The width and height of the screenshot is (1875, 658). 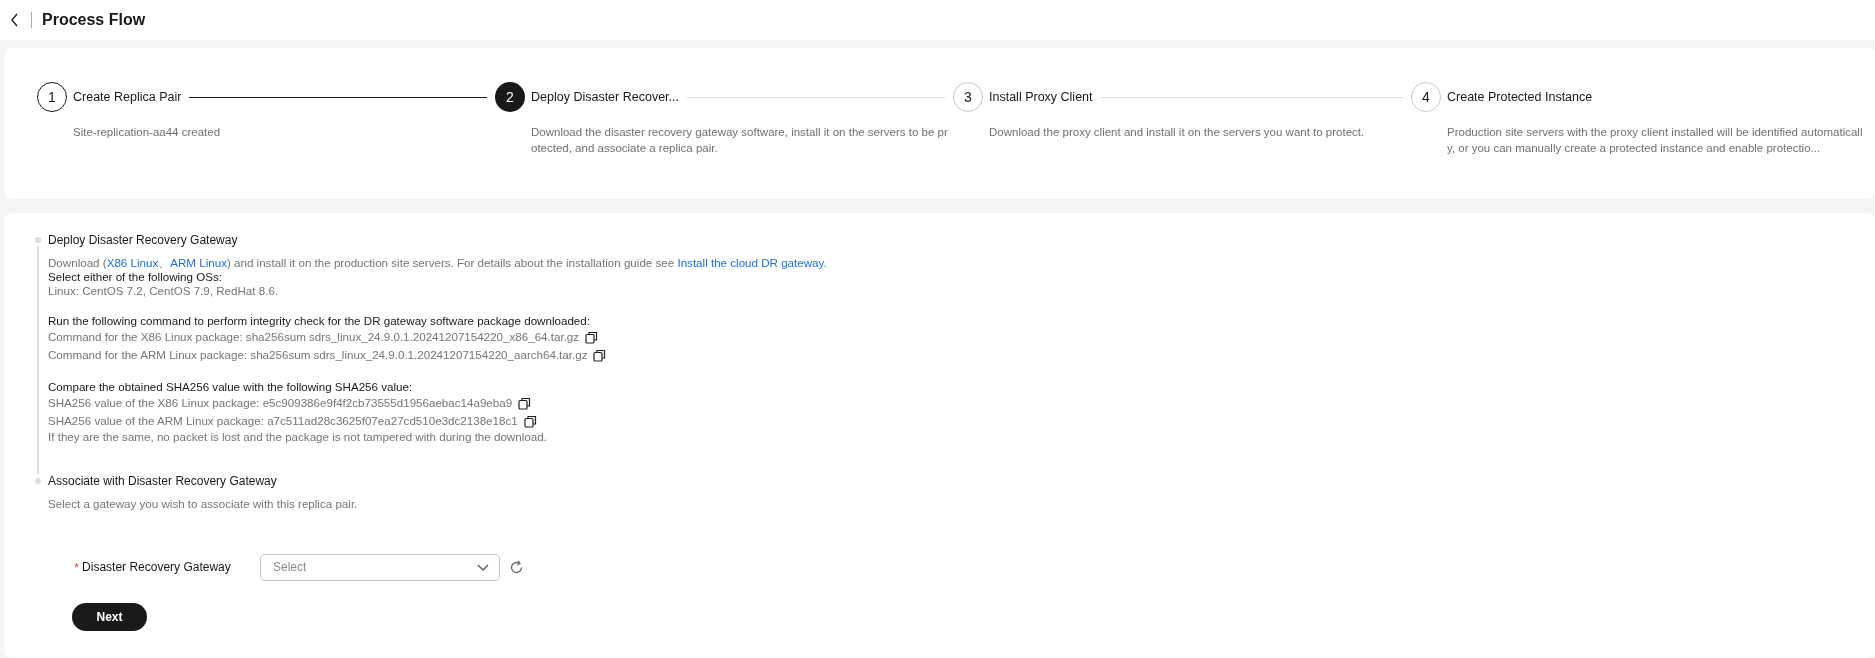 I want to click on step-number: 4, so click(x=1426, y=97).